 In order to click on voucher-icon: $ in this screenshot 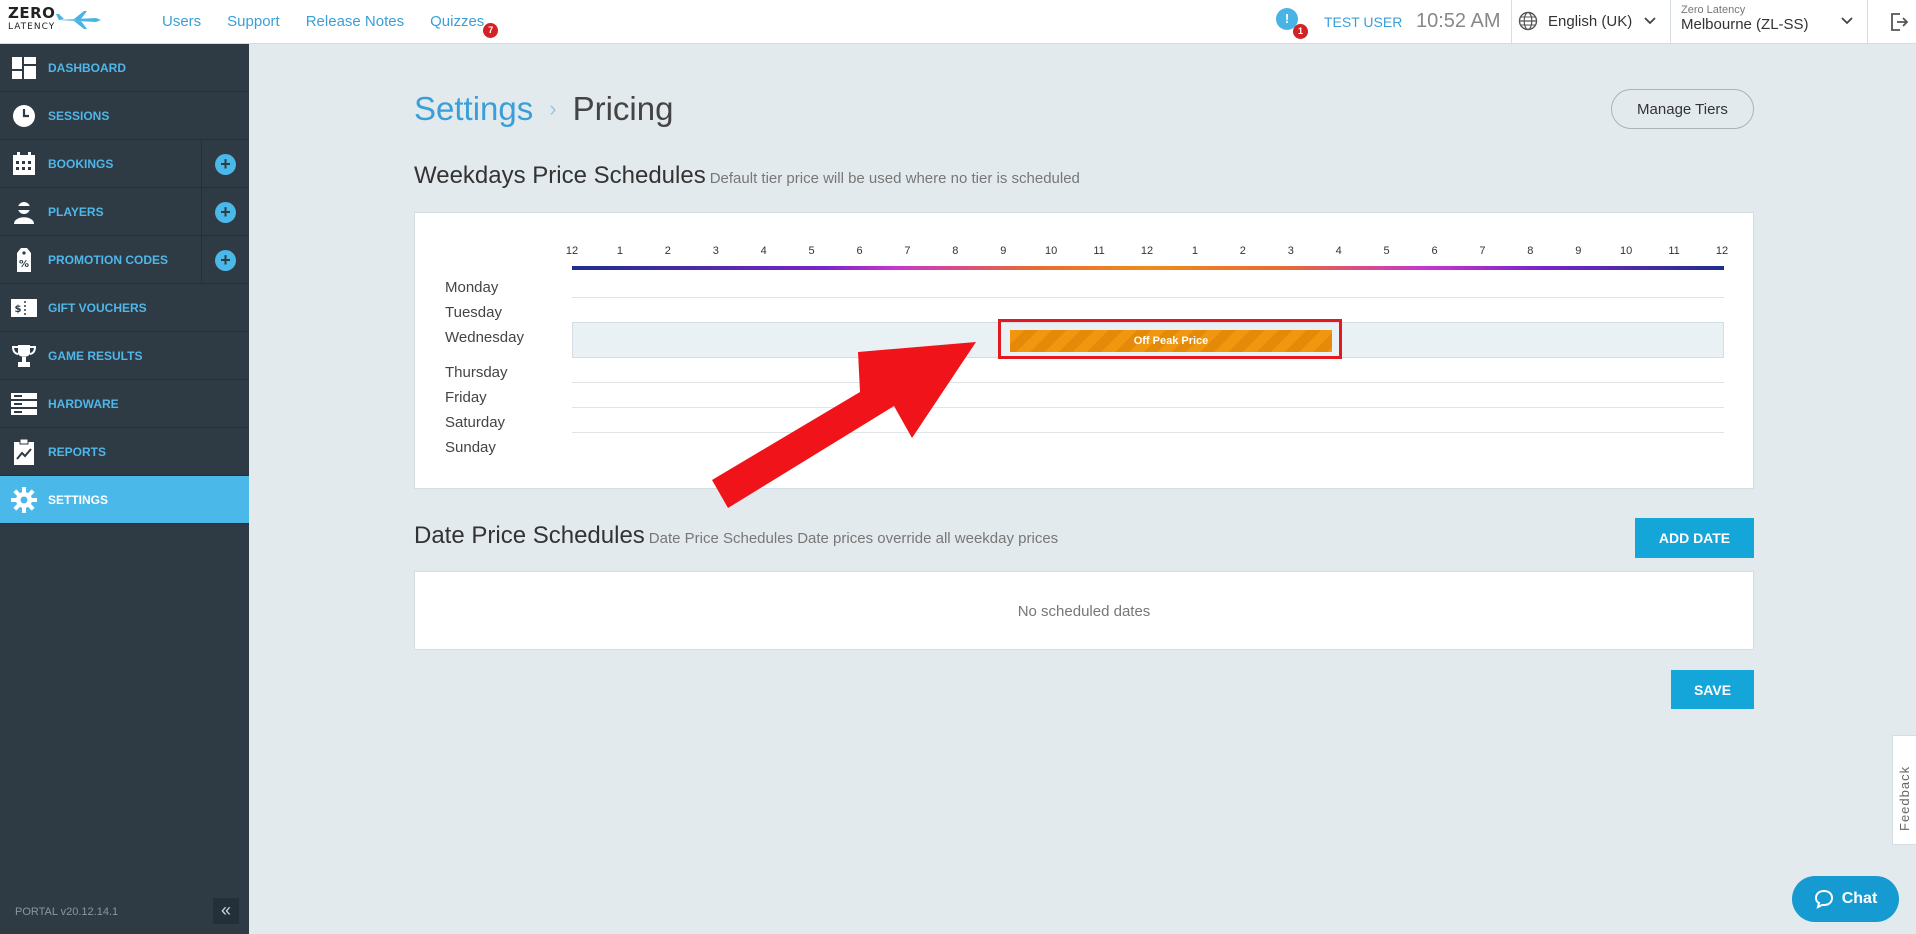, I will do `click(24, 307)`.